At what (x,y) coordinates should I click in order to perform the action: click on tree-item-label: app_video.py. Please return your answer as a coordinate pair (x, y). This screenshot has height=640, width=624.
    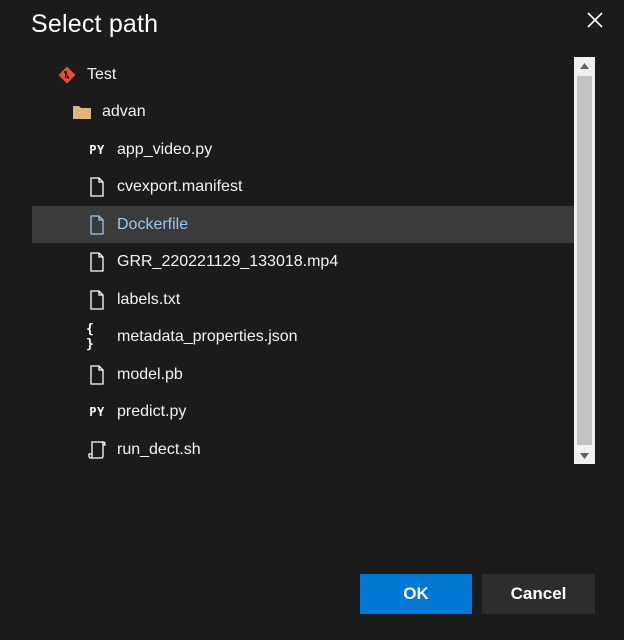
    Looking at the image, I should click on (165, 149).